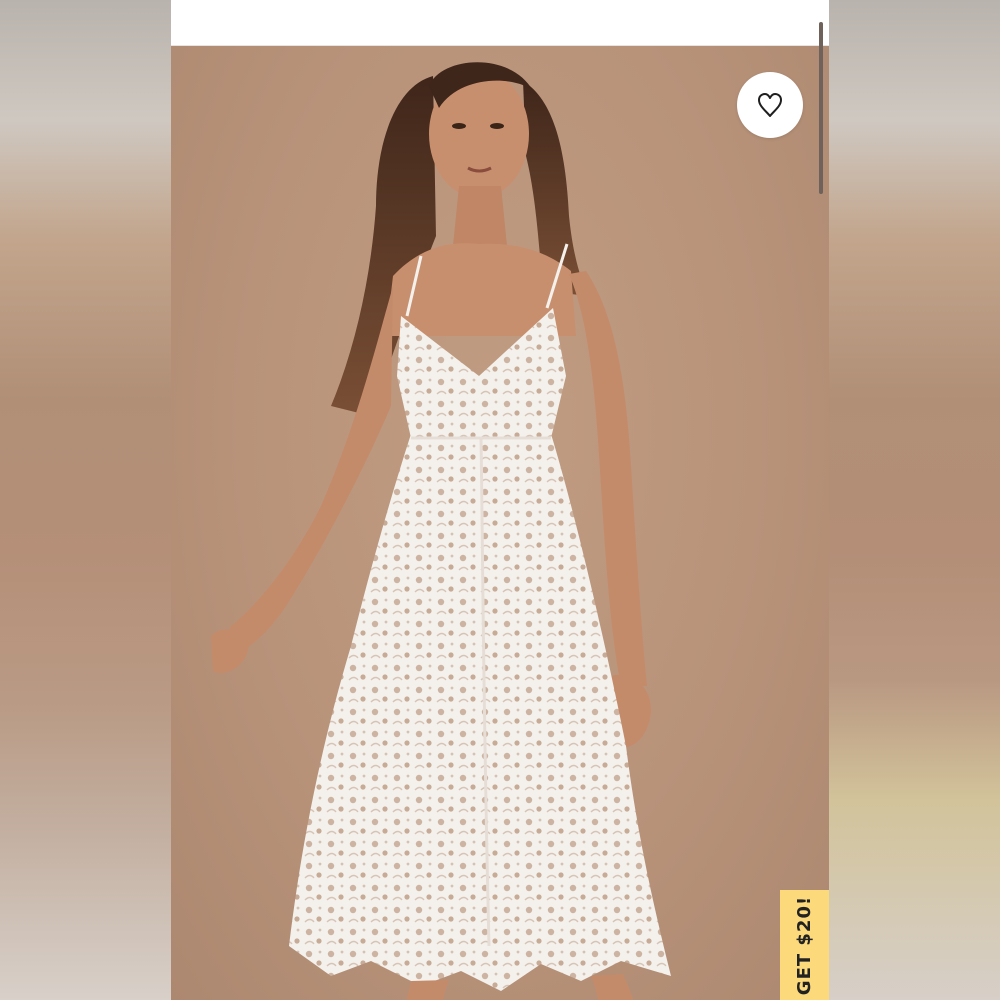  I want to click on page-header-bar, so click(500, 23).